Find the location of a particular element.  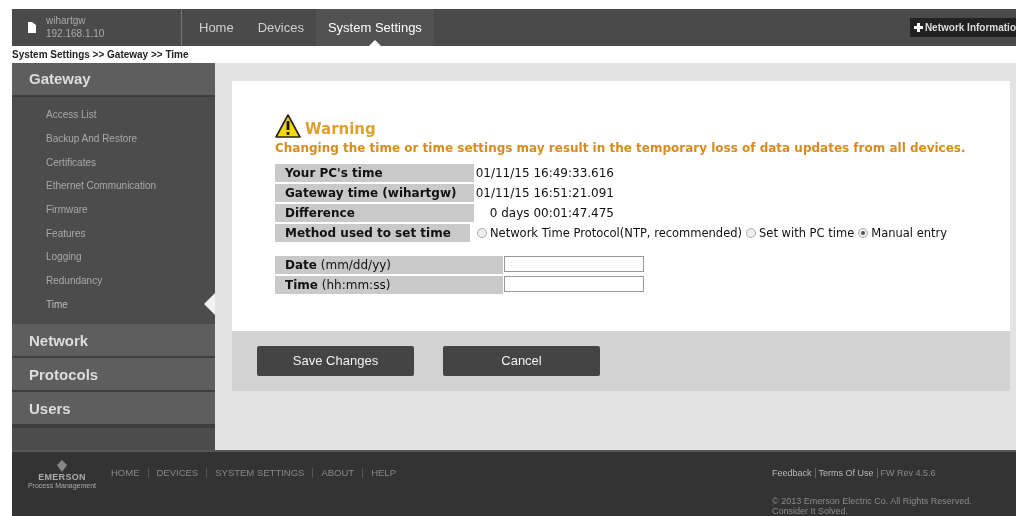

sidebar-item: Redundancy is located at coordinates (113, 280).